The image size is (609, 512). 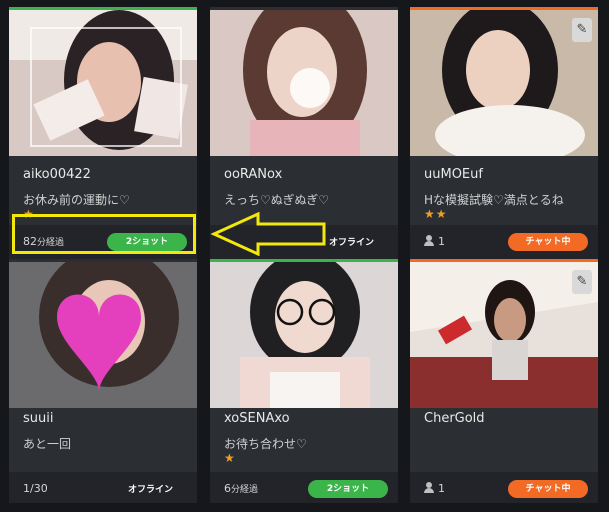 I want to click on card-footer: 1/30 オフライン, so click(x=103, y=487).